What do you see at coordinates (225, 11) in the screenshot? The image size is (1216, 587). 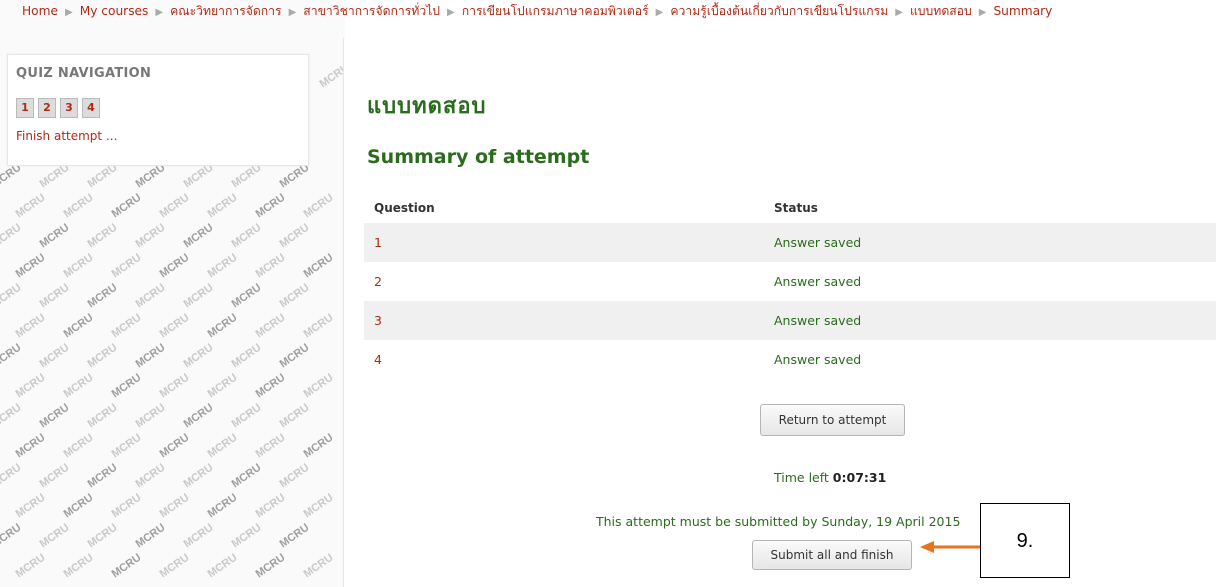 I see `breadcrumb-faculty: คณะวิทยาการจัดการ` at bounding box center [225, 11].